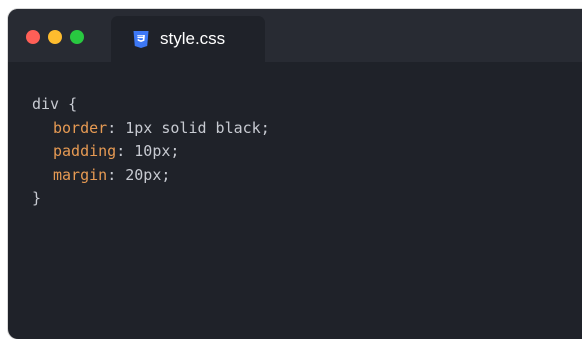  I want to click on css-value: 10px, so click(152, 151).